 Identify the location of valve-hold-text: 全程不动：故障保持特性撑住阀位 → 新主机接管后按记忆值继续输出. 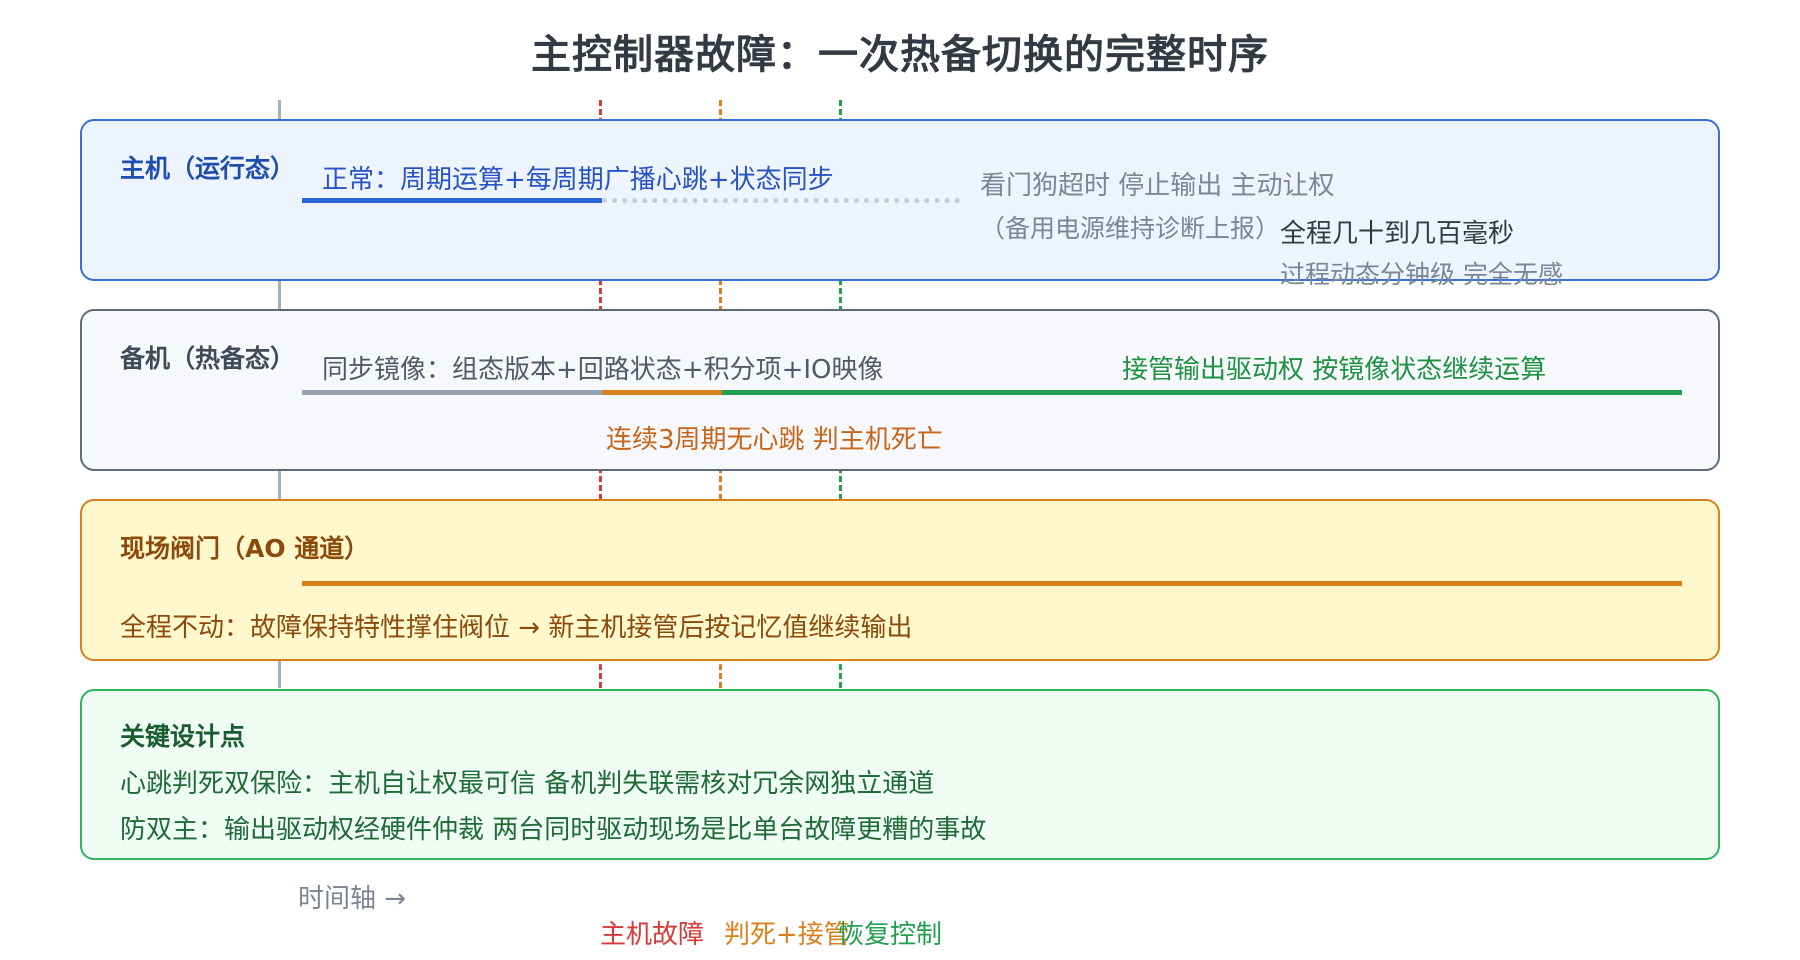
(516, 628).